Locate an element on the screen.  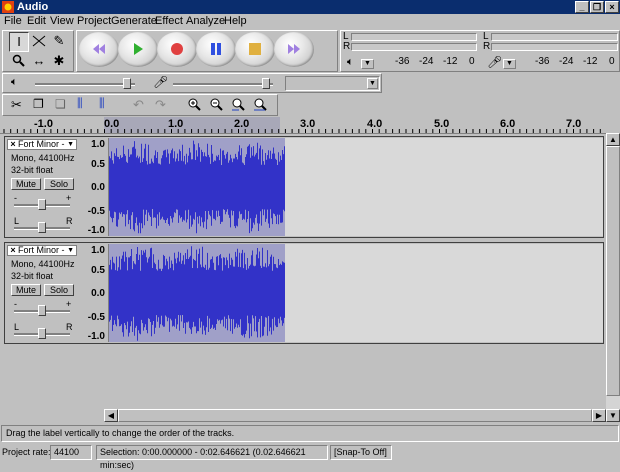
vertical-scroll-thumb is located at coordinates (613, 271).